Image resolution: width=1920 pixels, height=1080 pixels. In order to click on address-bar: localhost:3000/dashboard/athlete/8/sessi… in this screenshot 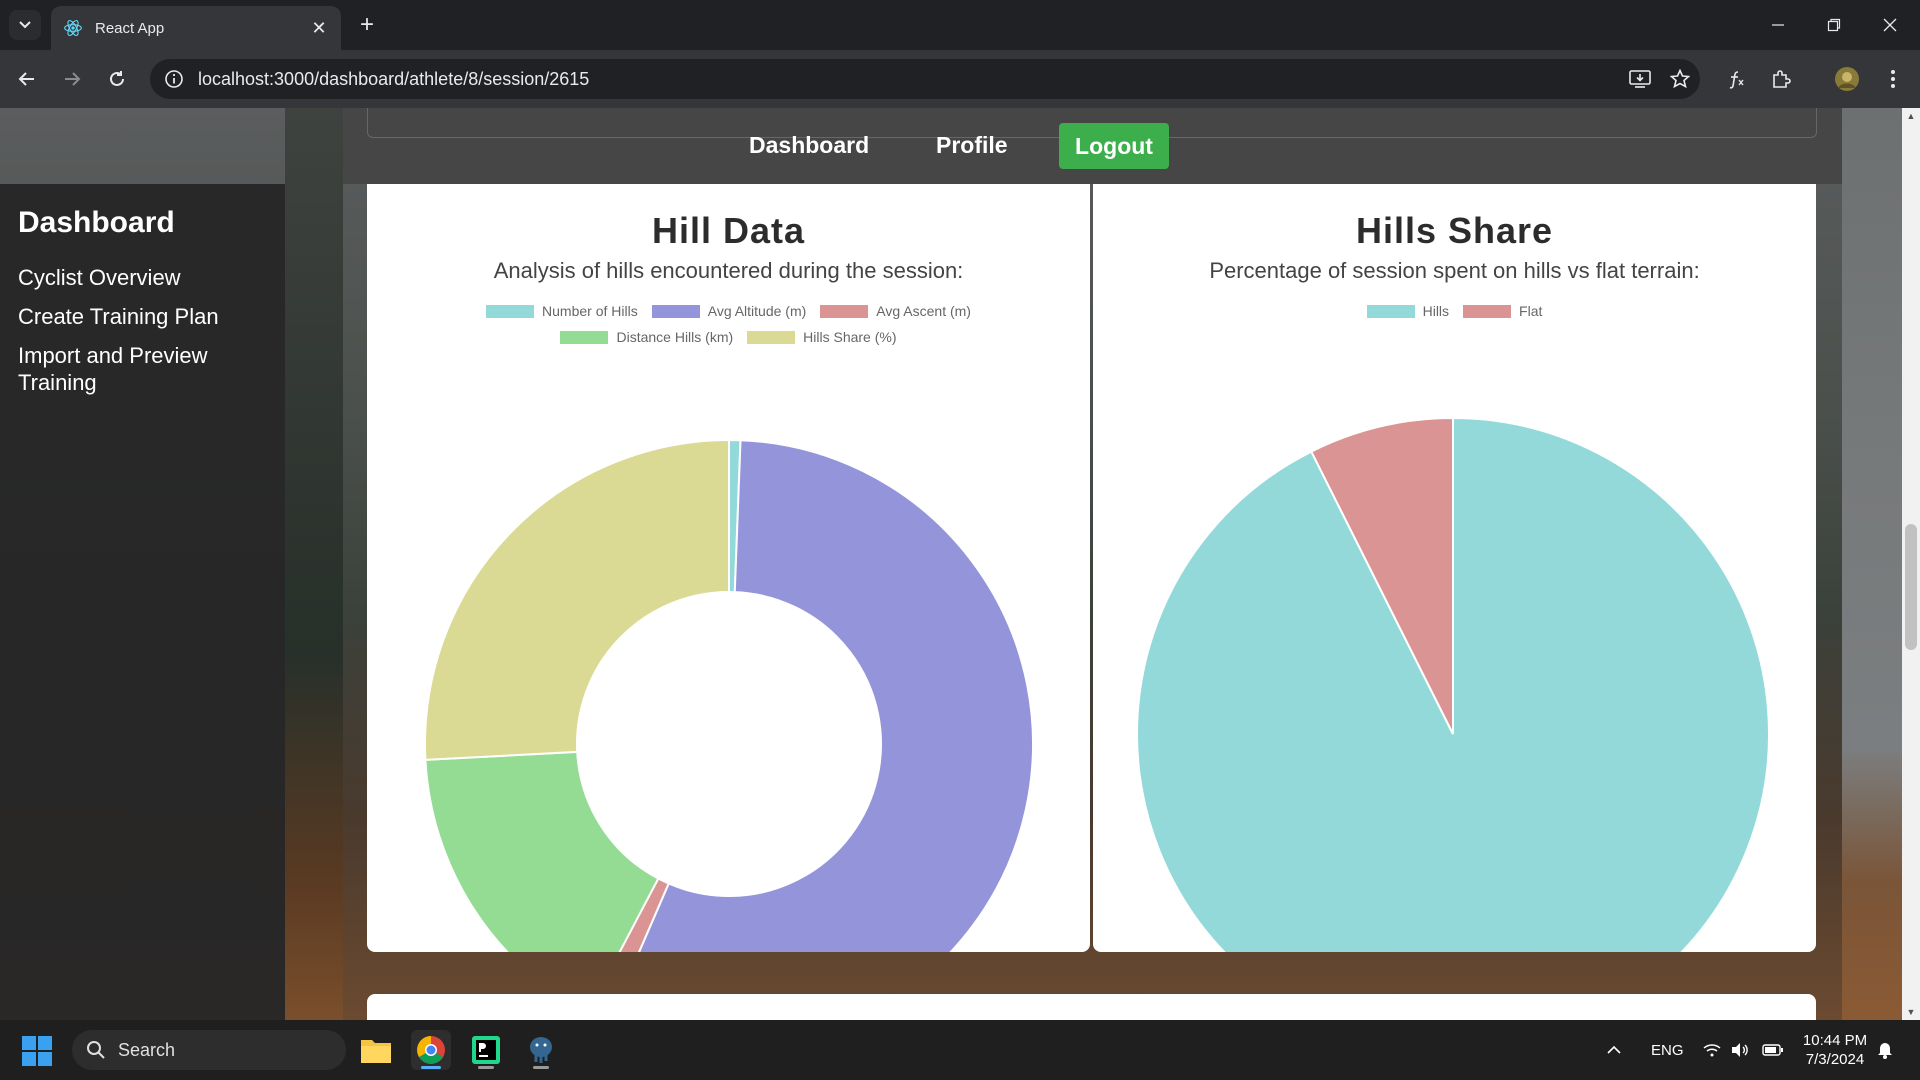, I will do `click(925, 79)`.